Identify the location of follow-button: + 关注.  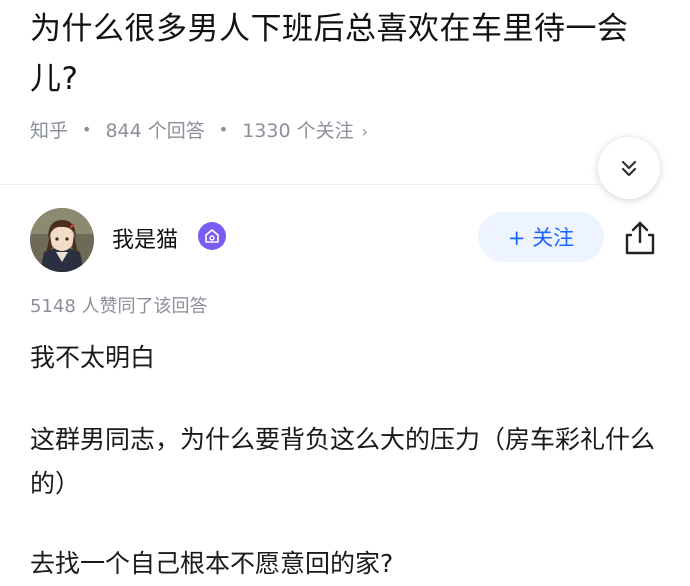
(541, 237).